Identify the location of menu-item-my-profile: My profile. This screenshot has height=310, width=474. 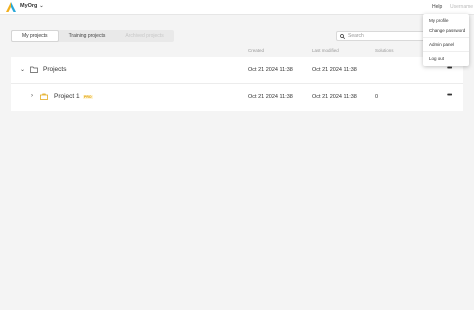
(439, 20).